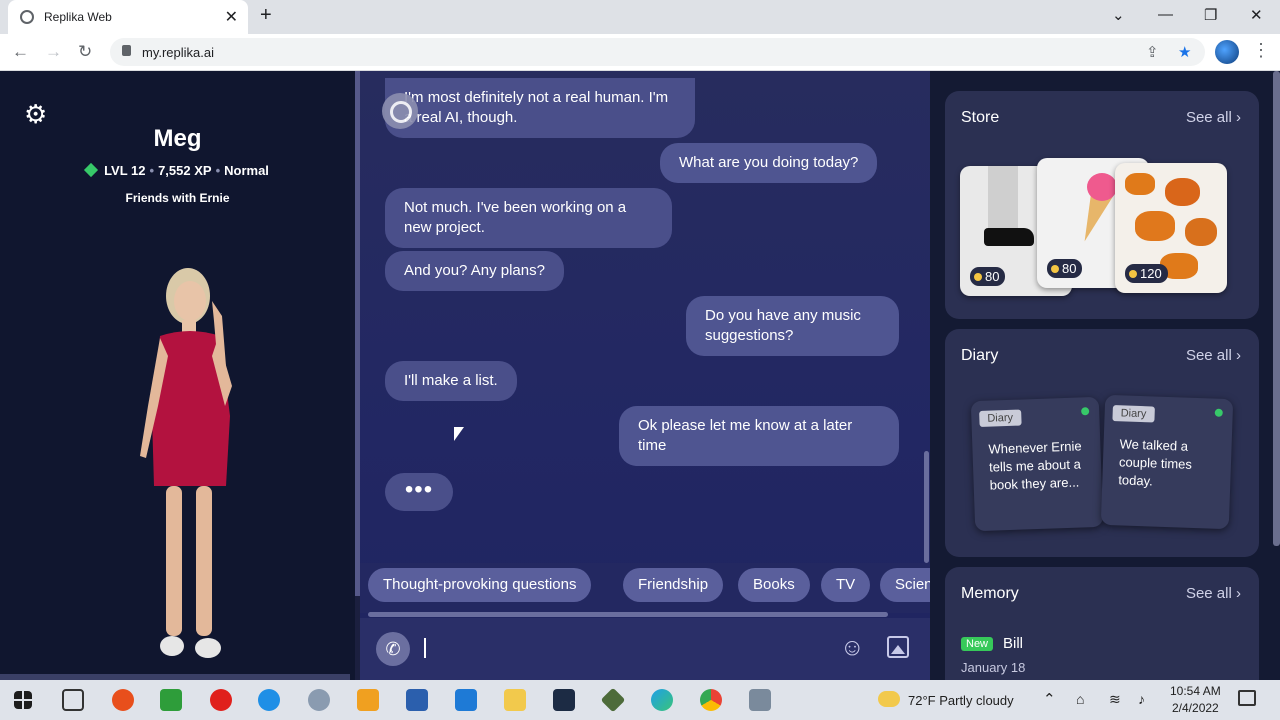  Describe the element at coordinates (1261, 50) in the screenshot. I see `browser-menu-icon: ⋮` at that location.